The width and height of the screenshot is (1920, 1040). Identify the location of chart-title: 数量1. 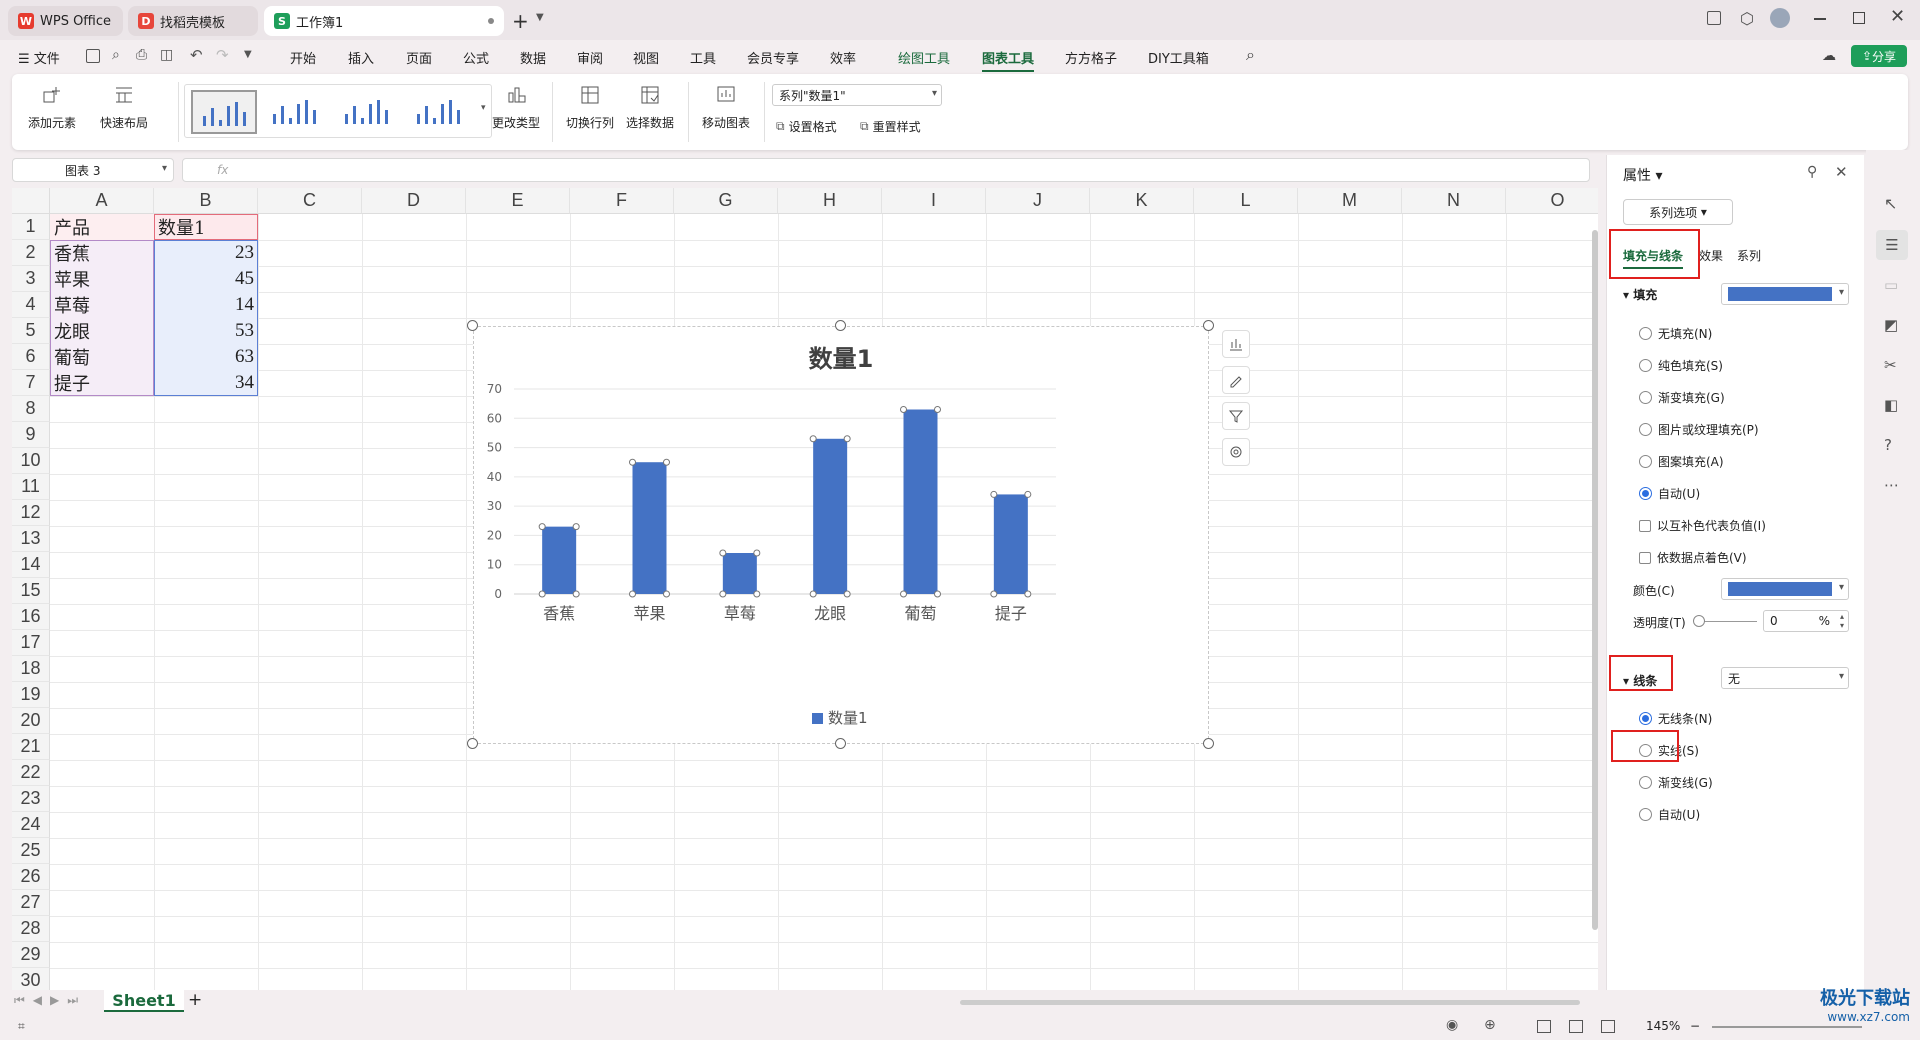
(841, 359).